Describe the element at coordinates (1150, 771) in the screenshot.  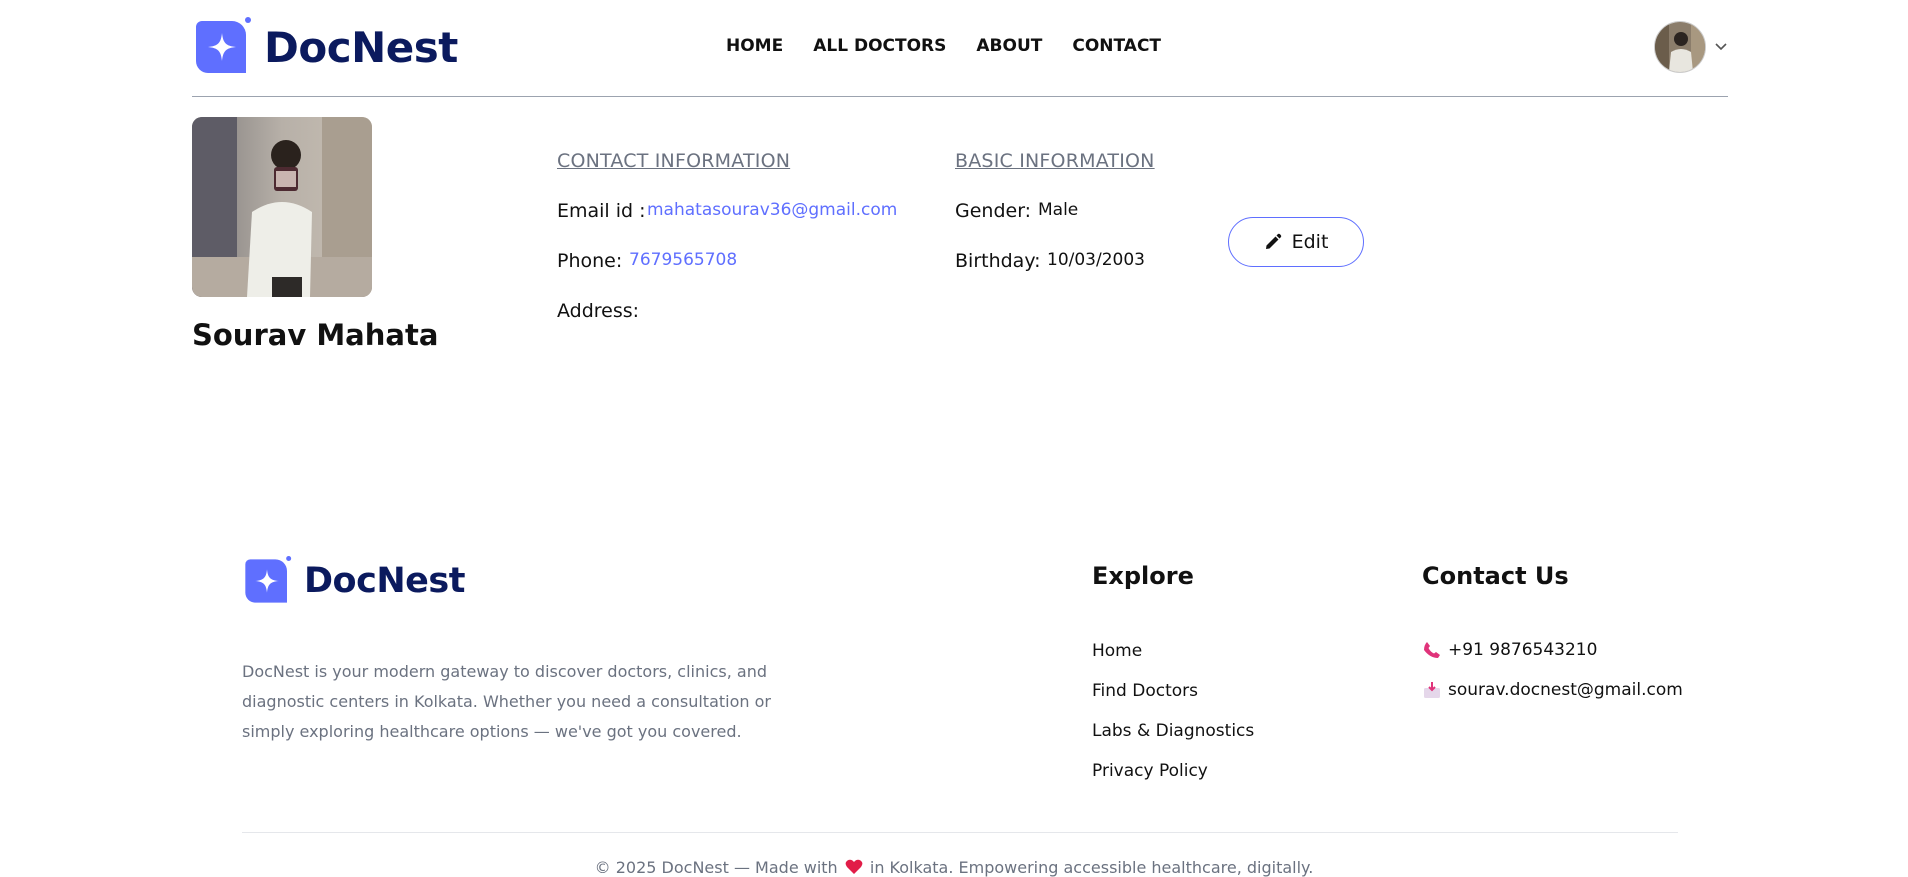
I see `footer-link-privacy-policy: Privacy Policy` at that location.